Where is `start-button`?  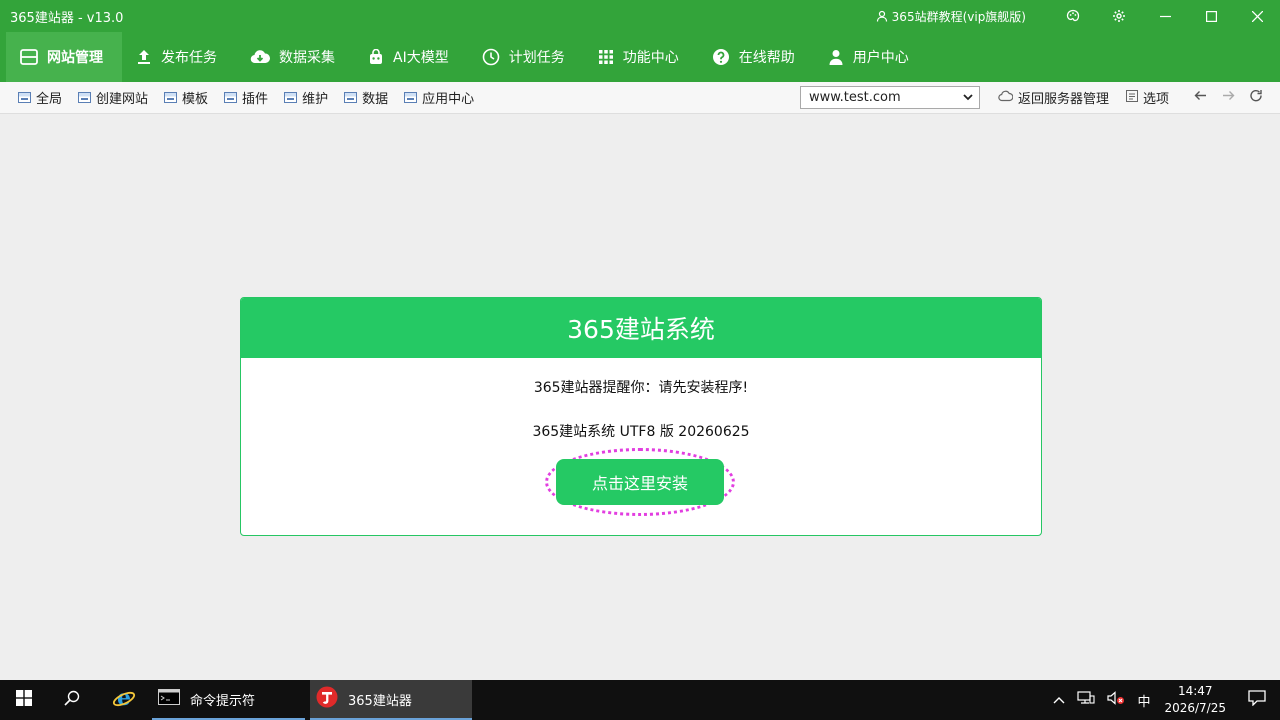
start-button is located at coordinates (24, 700).